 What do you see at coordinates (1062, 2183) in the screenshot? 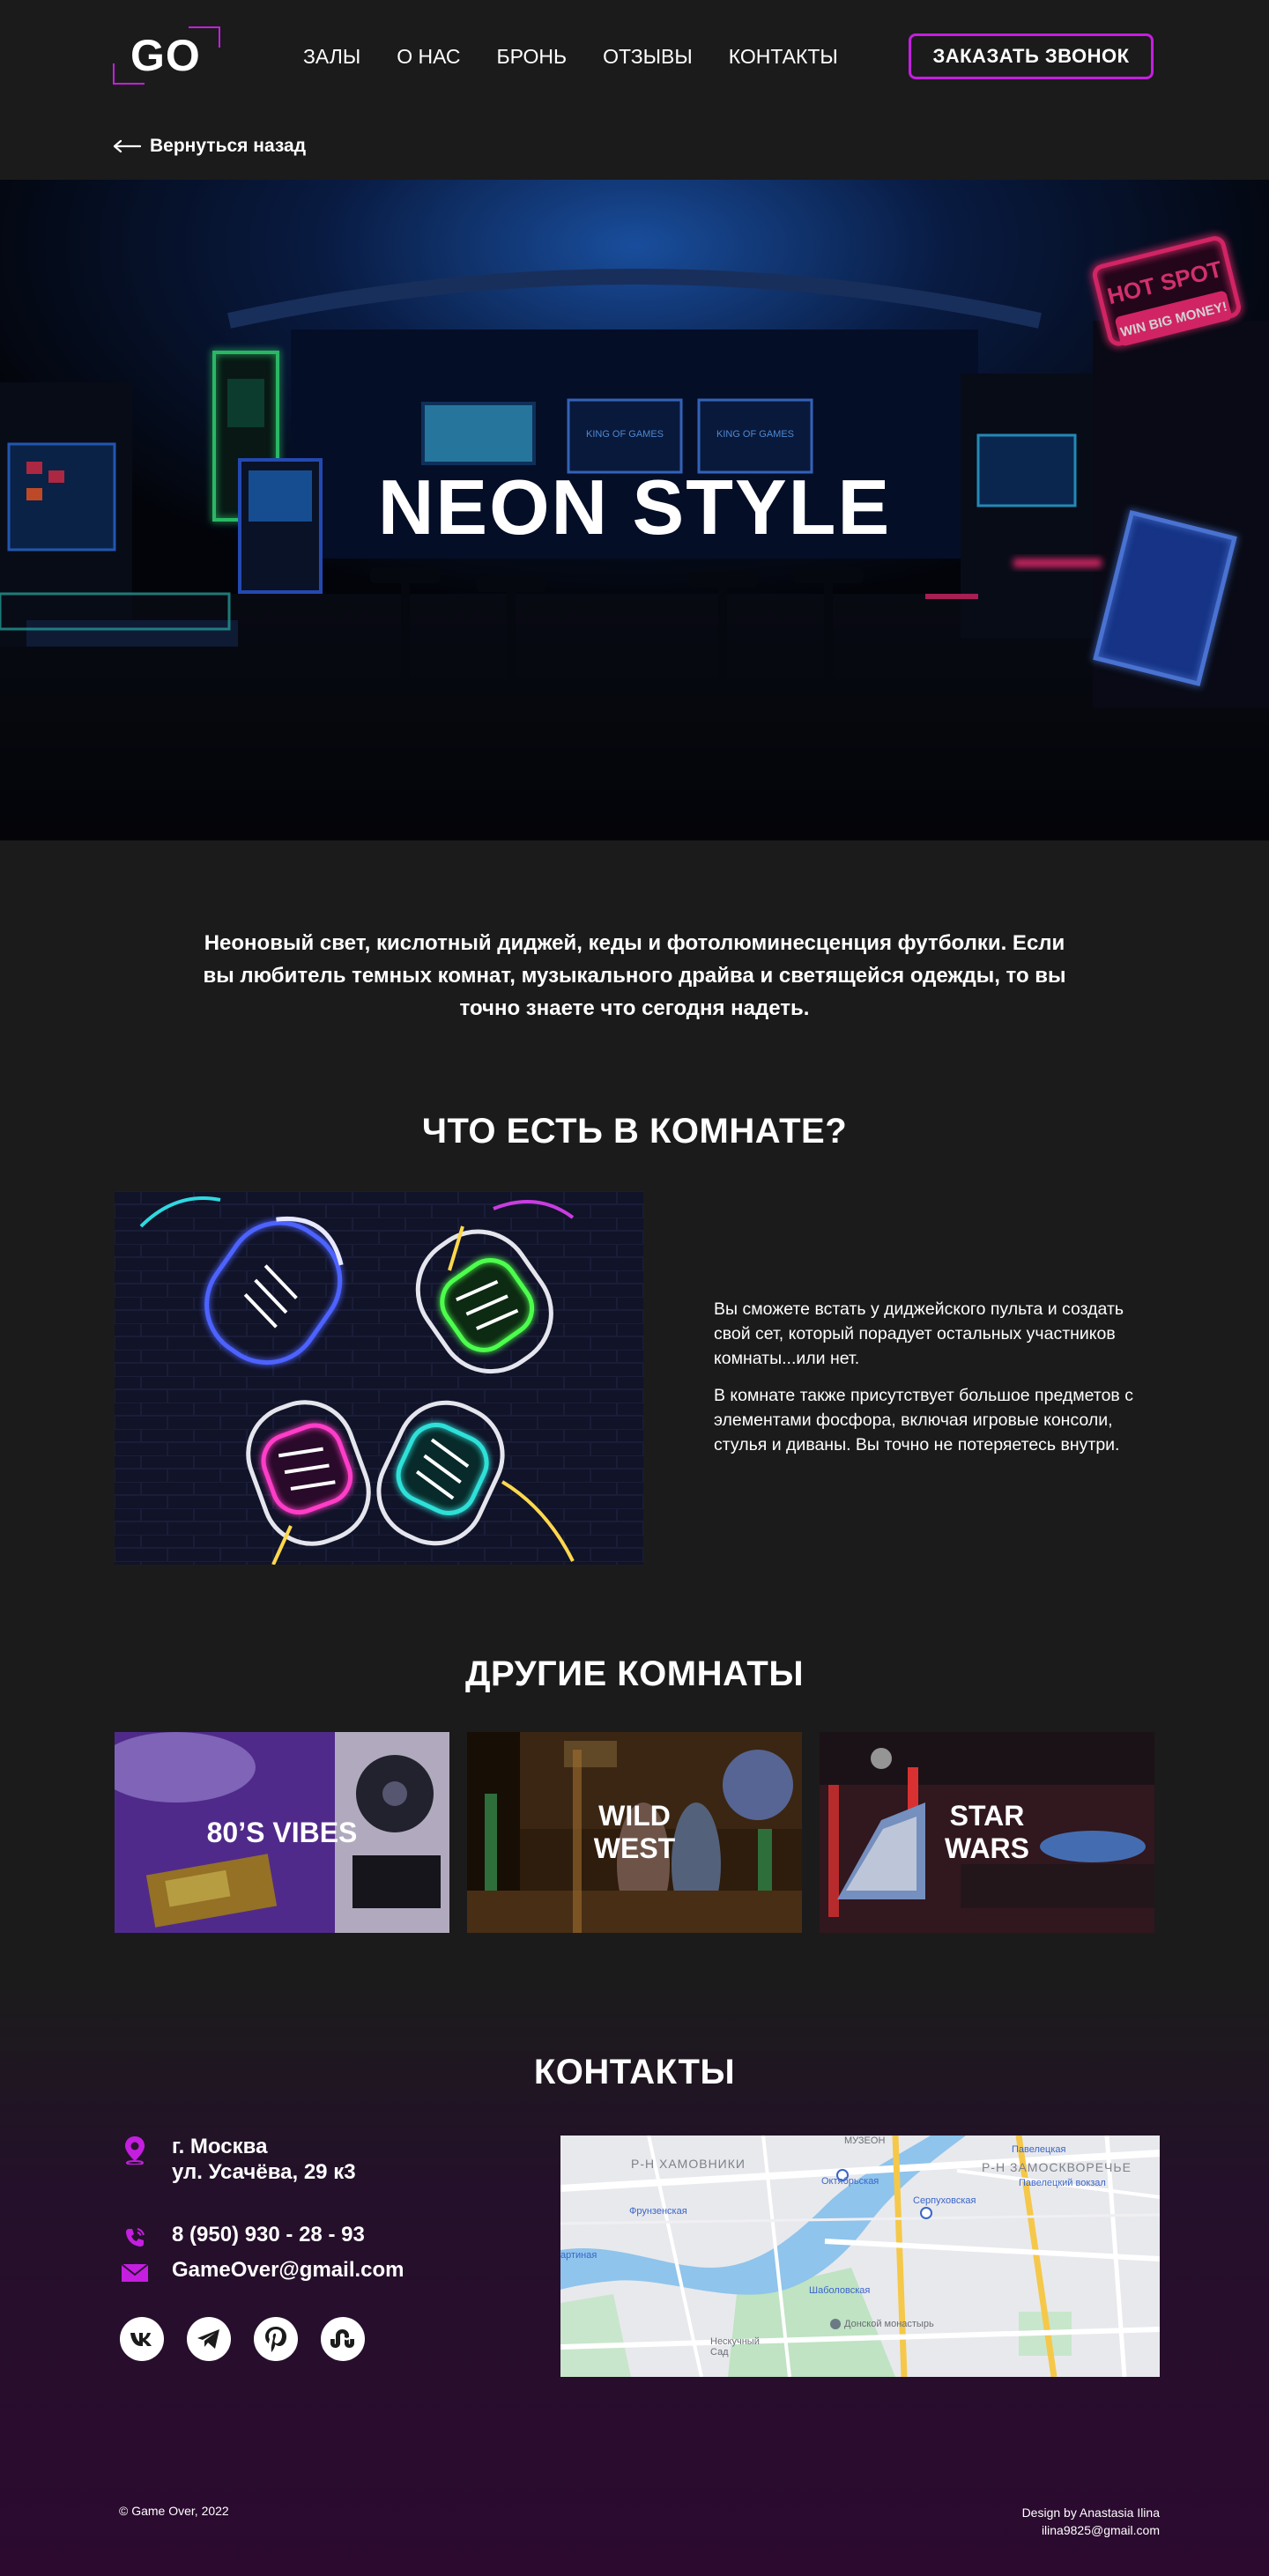
I see `map-label: Павелецкий вокзал` at bounding box center [1062, 2183].